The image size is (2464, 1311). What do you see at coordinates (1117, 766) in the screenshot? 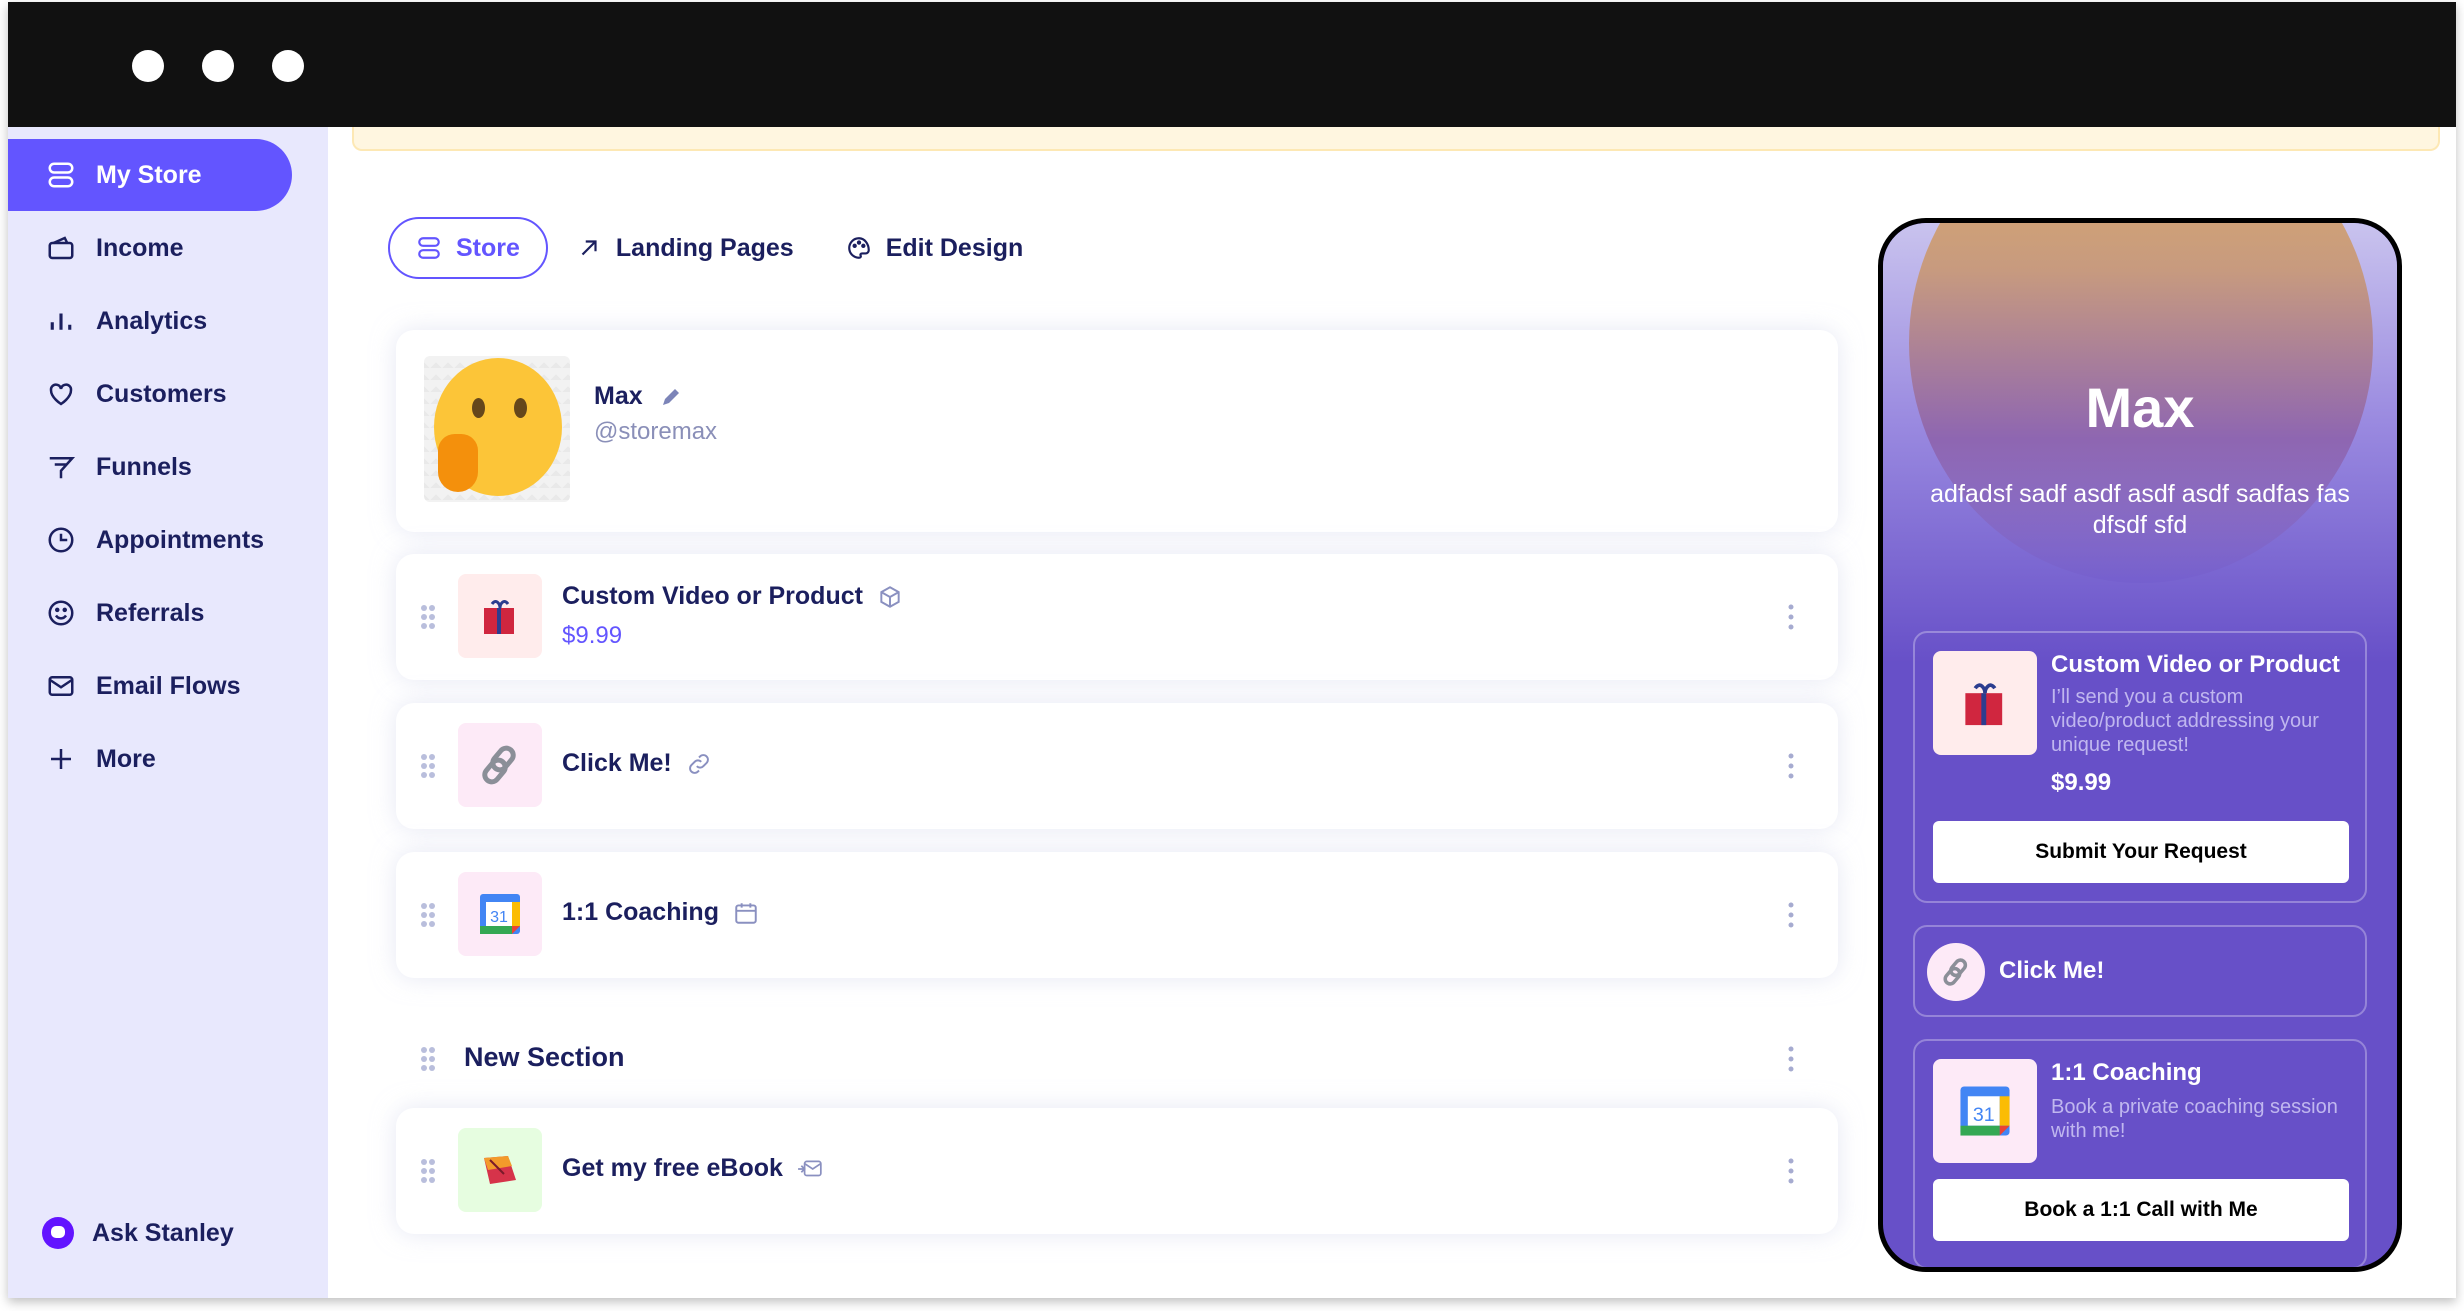
I see `product-row: Click Me!` at bounding box center [1117, 766].